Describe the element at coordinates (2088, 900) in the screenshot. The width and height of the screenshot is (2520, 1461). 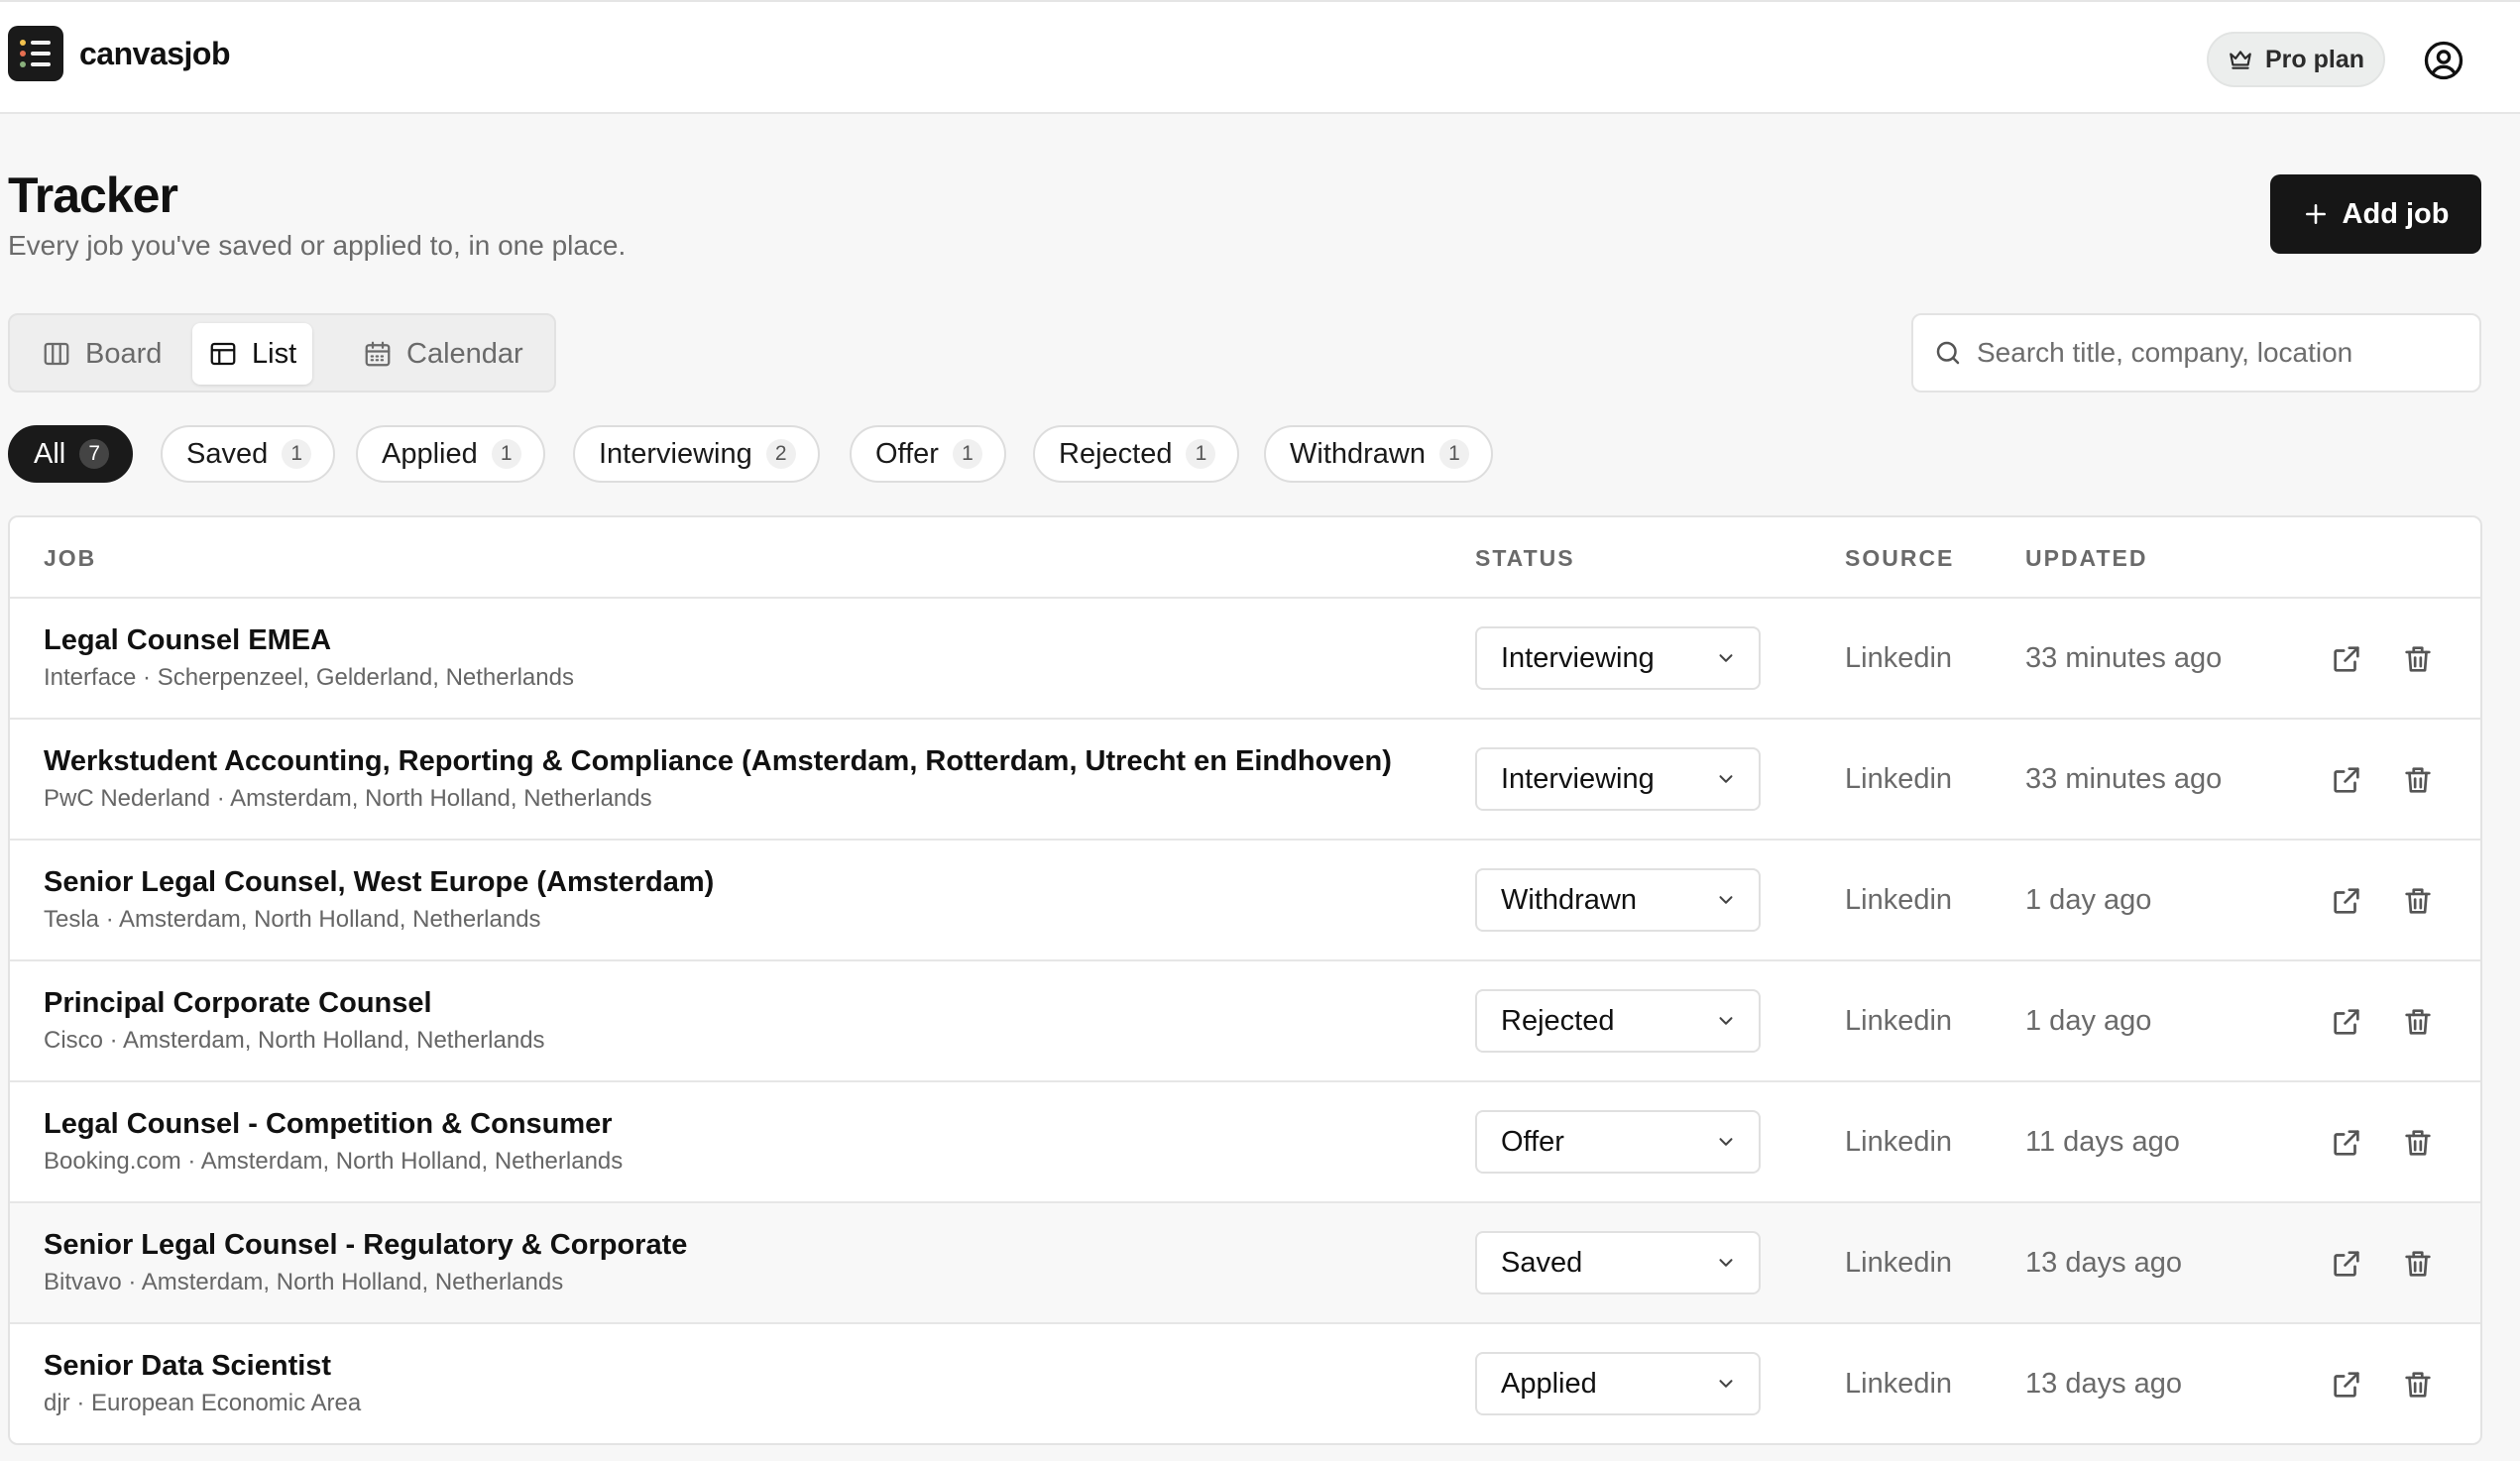
I see `job-updated: 1 day ago` at that location.